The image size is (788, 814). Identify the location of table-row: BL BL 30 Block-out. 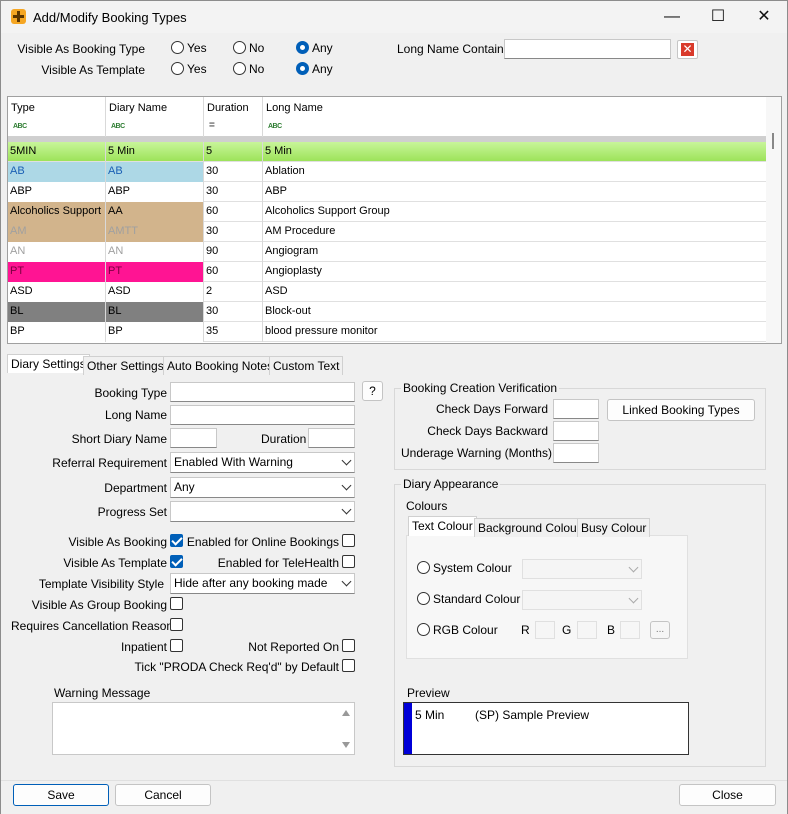
(387, 312).